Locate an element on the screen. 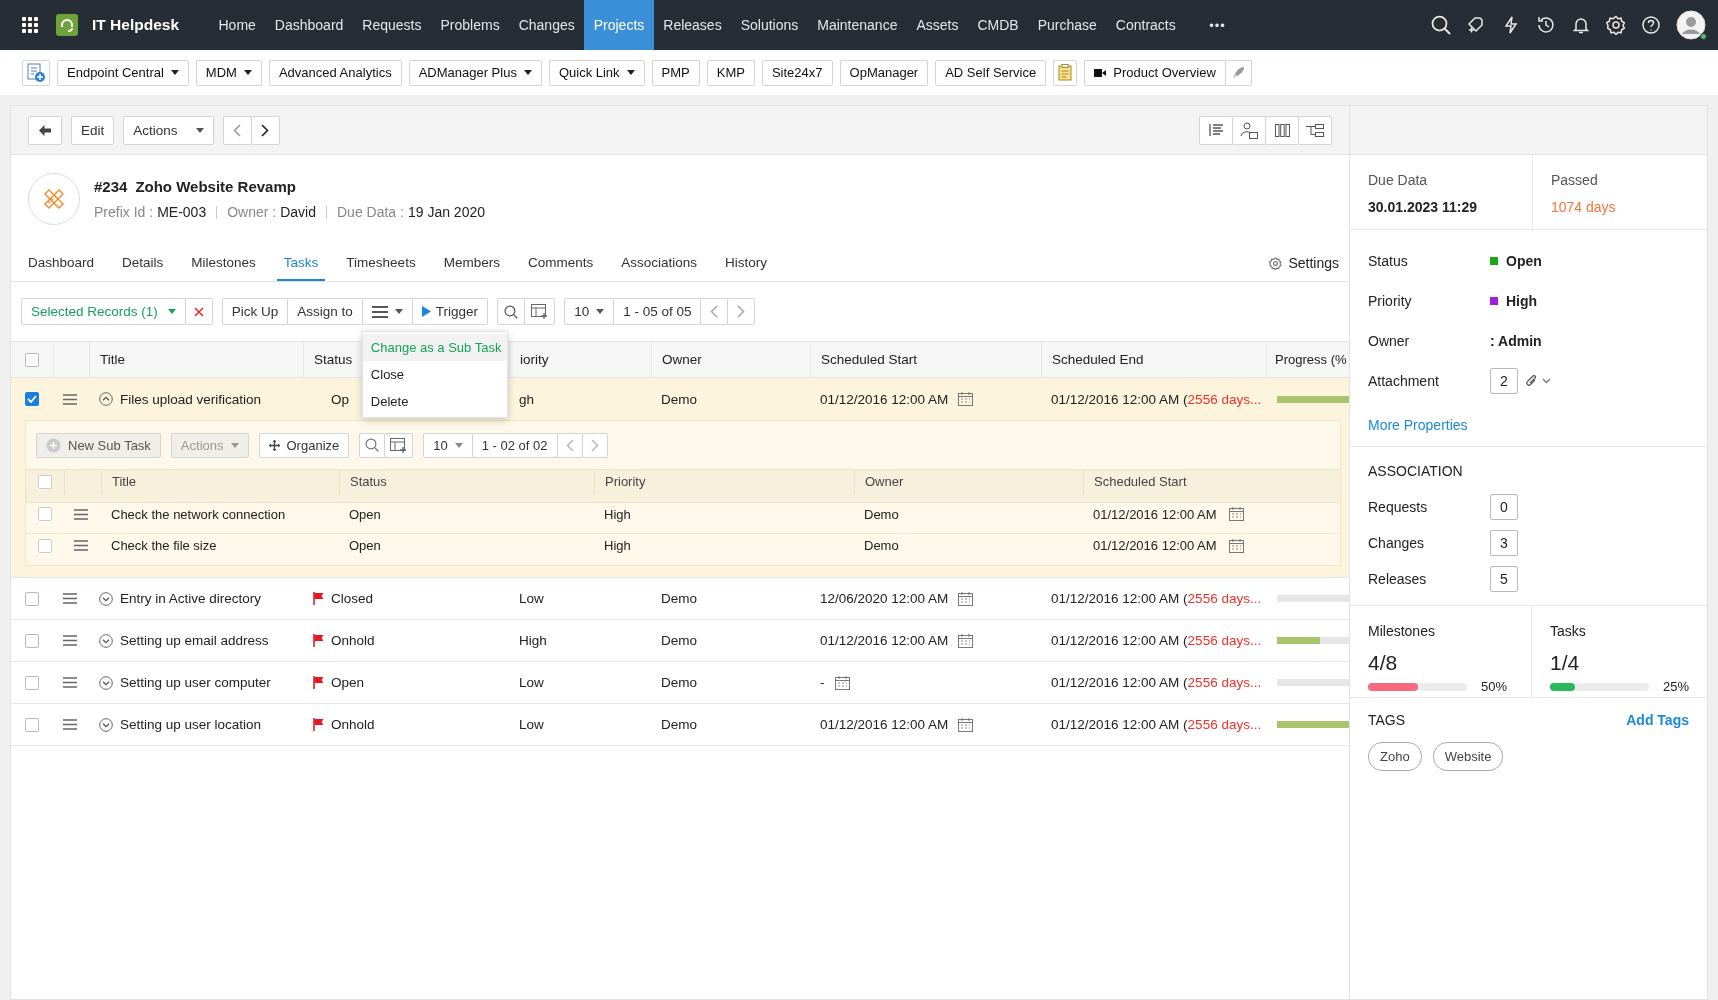 The image size is (1718, 1000). task-title: Setting up user computer is located at coordinates (195, 682).